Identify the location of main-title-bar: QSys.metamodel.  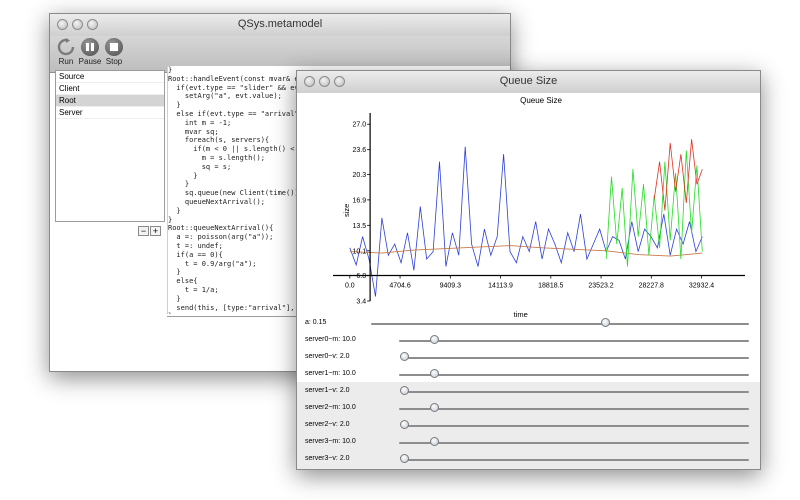
(280, 25).